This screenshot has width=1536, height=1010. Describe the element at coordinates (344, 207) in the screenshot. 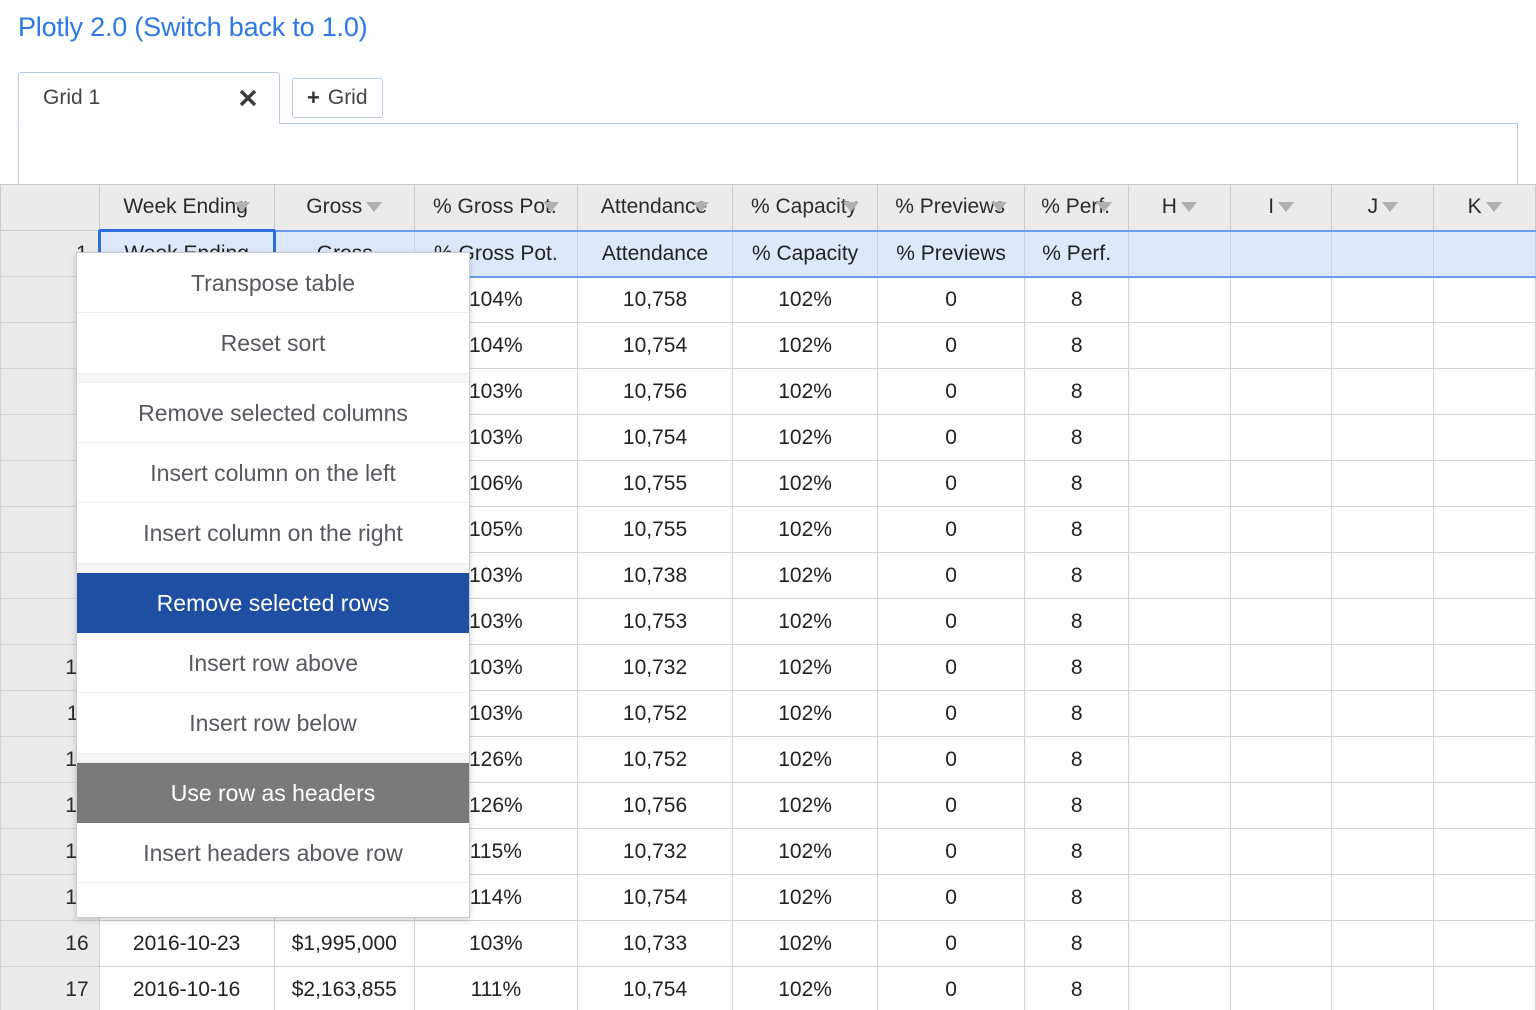

I see `column-header-gross: Gross` at that location.